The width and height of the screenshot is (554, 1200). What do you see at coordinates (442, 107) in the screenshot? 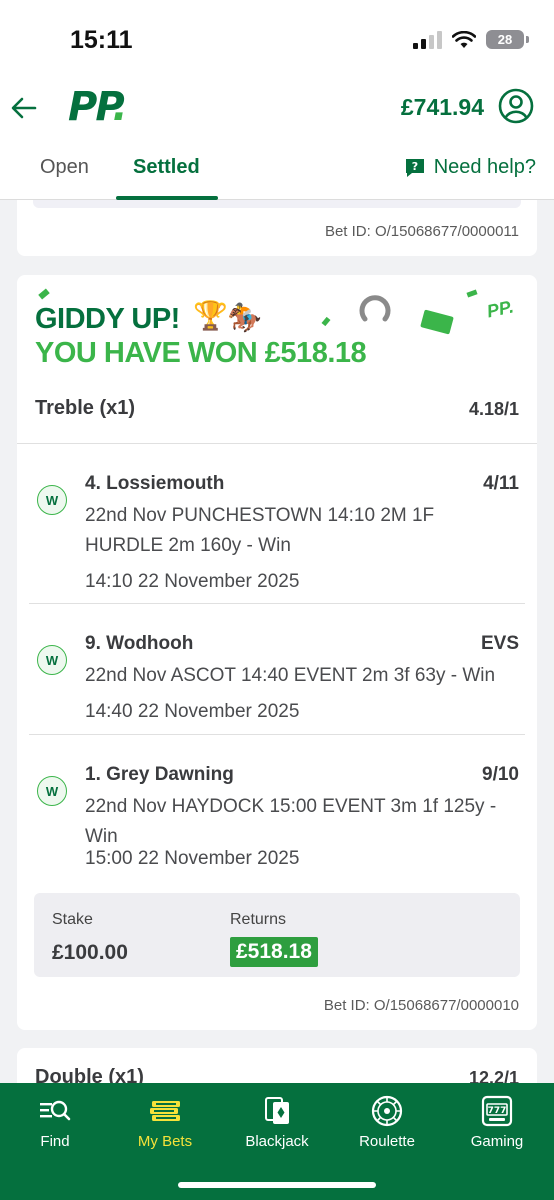
I see `account-balance: £741.94` at bounding box center [442, 107].